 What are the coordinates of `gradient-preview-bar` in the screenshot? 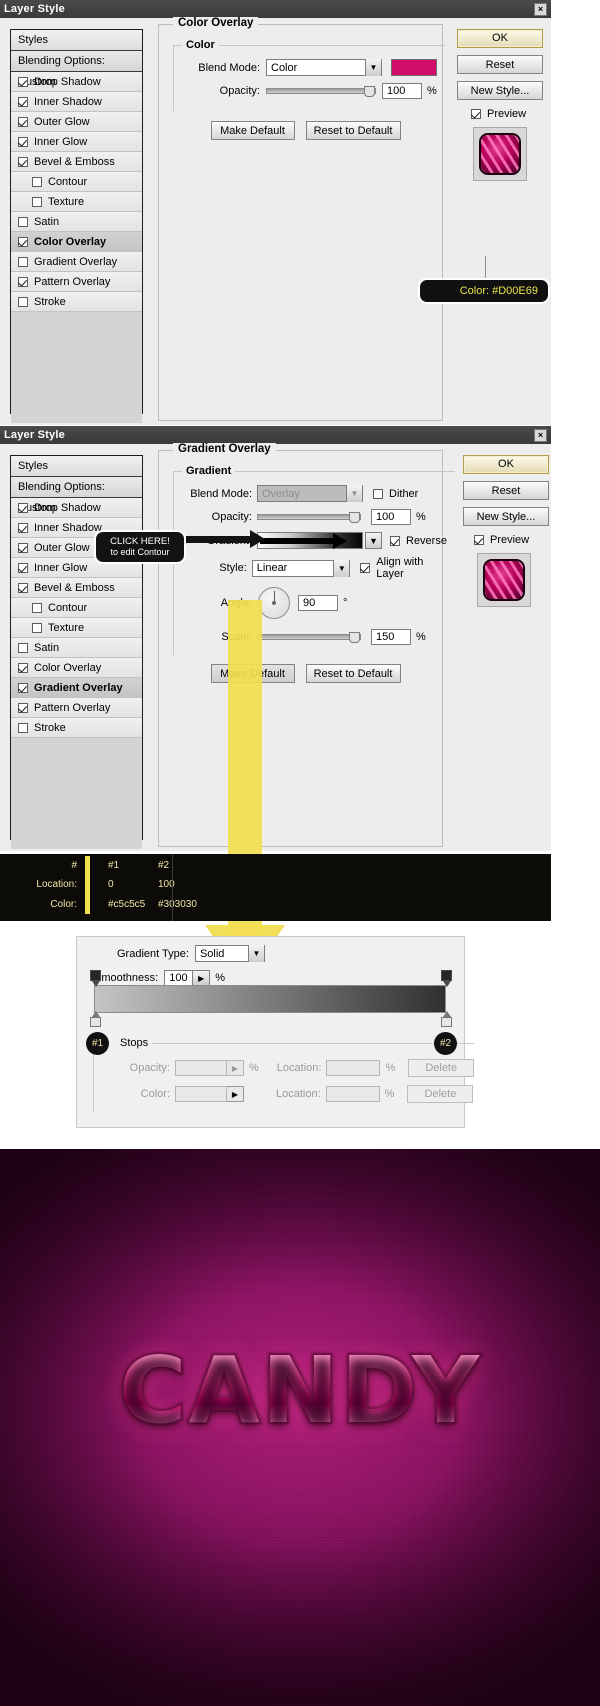 It's located at (310, 540).